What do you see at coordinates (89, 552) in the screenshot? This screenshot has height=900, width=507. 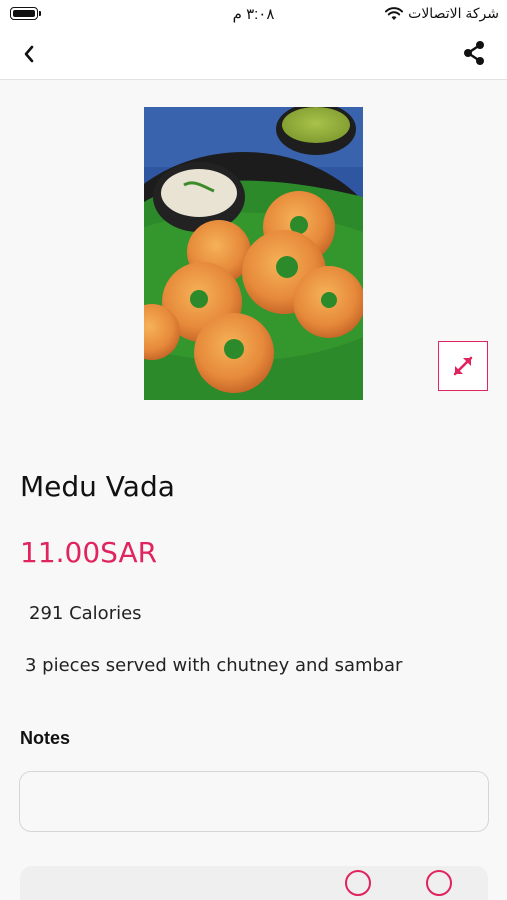 I see `dish-price: 11.00SAR` at bounding box center [89, 552].